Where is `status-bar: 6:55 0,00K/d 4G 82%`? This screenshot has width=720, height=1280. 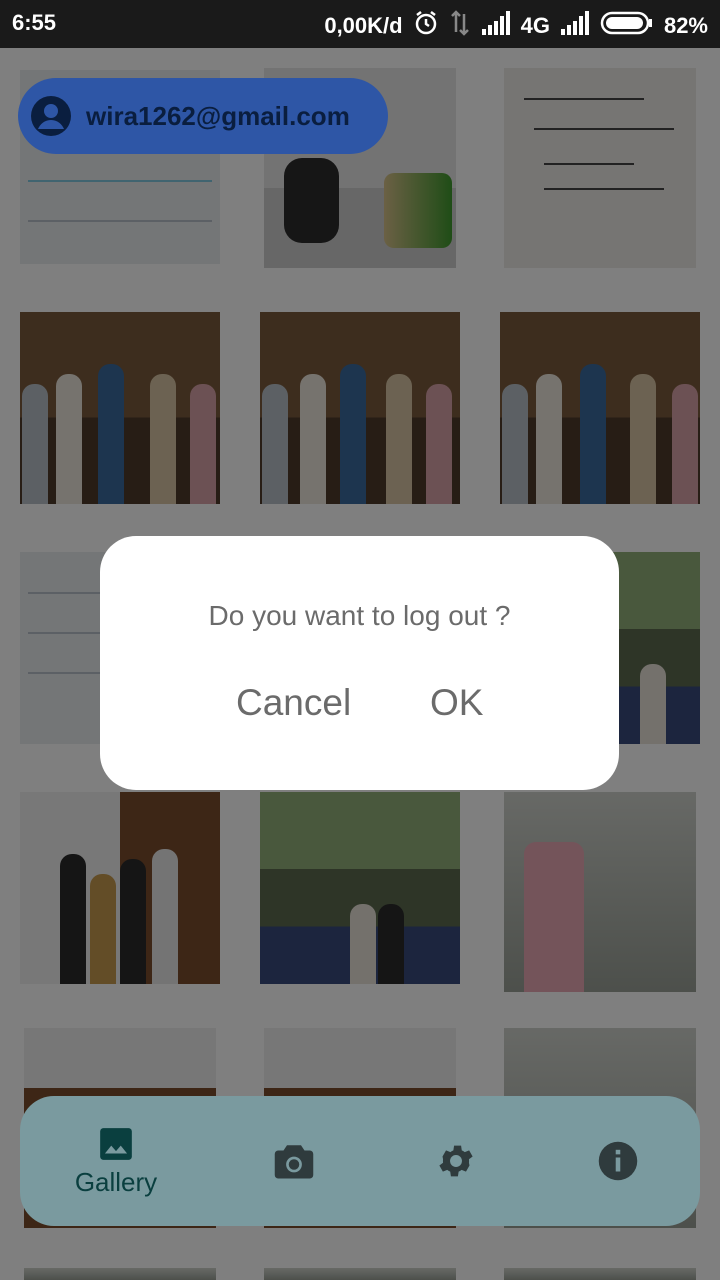 status-bar: 6:55 0,00K/d 4G 82% is located at coordinates (360, 24).